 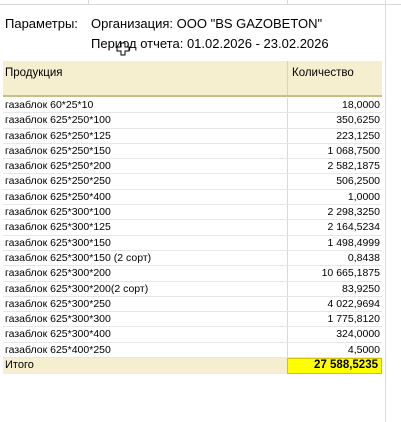 I want to click on table-row: газаблок 625*300*150 1 498,4999, so click(x=192, y=243).